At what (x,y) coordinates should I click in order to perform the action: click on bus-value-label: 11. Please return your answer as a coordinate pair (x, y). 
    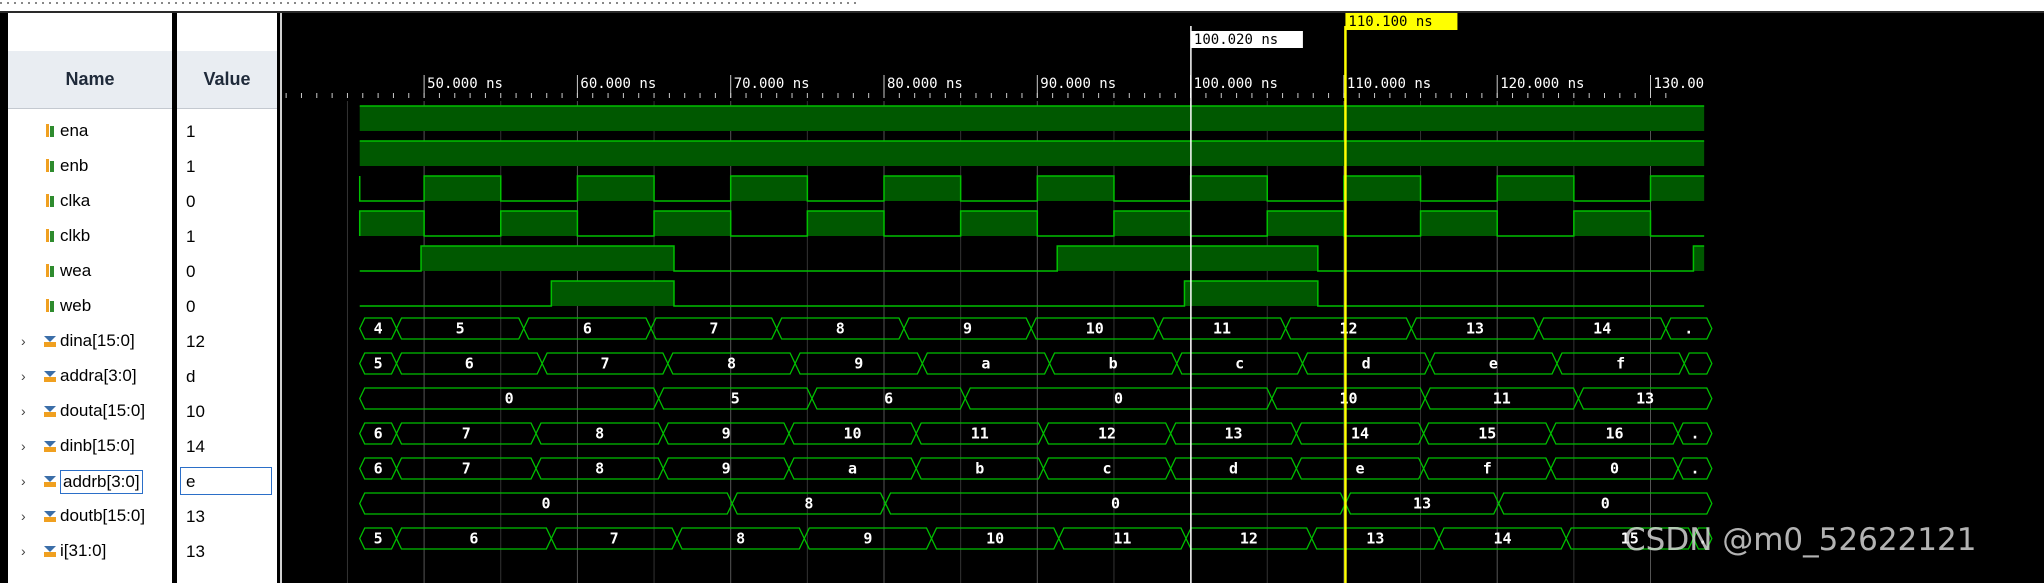
    Looking at the image, I should click on (1502, 399).